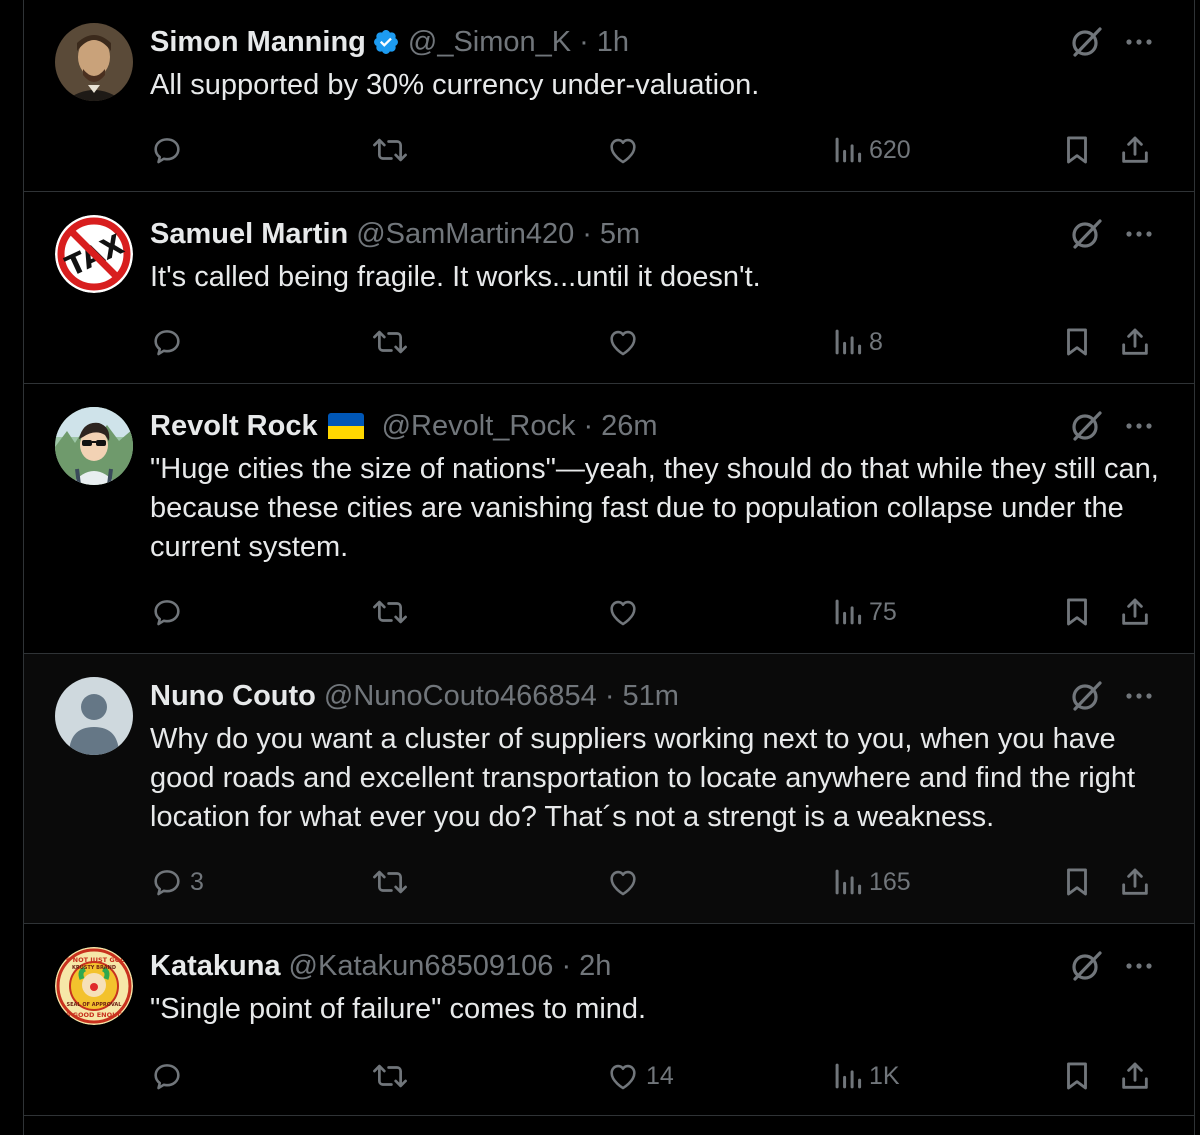  I want to click on reply-button: 3, so click(177, 882).